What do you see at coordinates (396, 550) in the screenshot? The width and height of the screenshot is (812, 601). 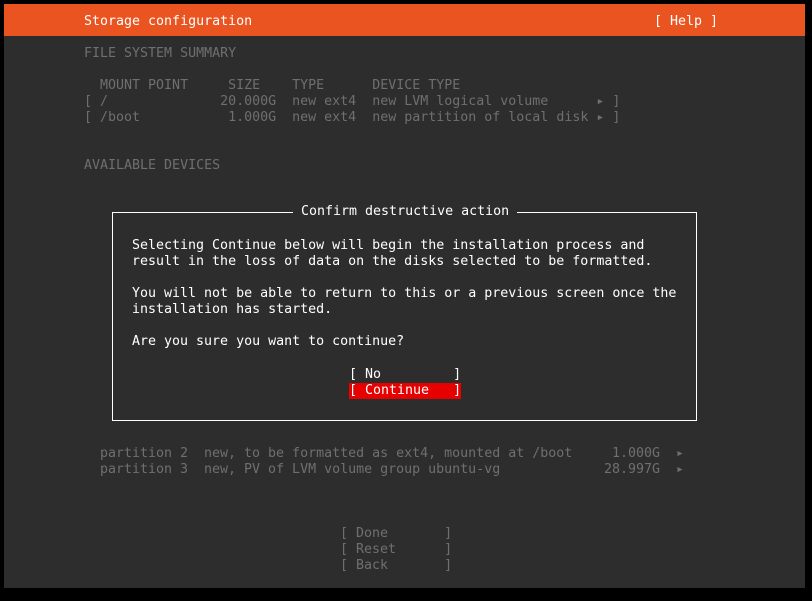 I see `reset-button: [ Reset ]` at bounding box center [396, 550].